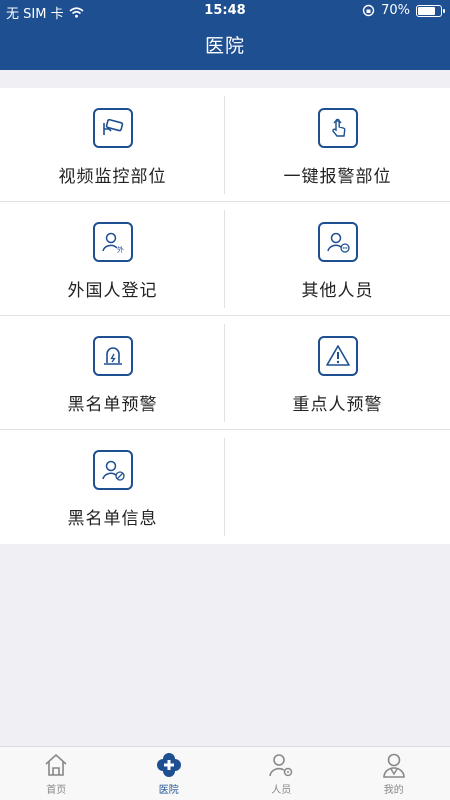  I want to click on blacklist-alert-item: 黑名单预警, so click(112, 373).